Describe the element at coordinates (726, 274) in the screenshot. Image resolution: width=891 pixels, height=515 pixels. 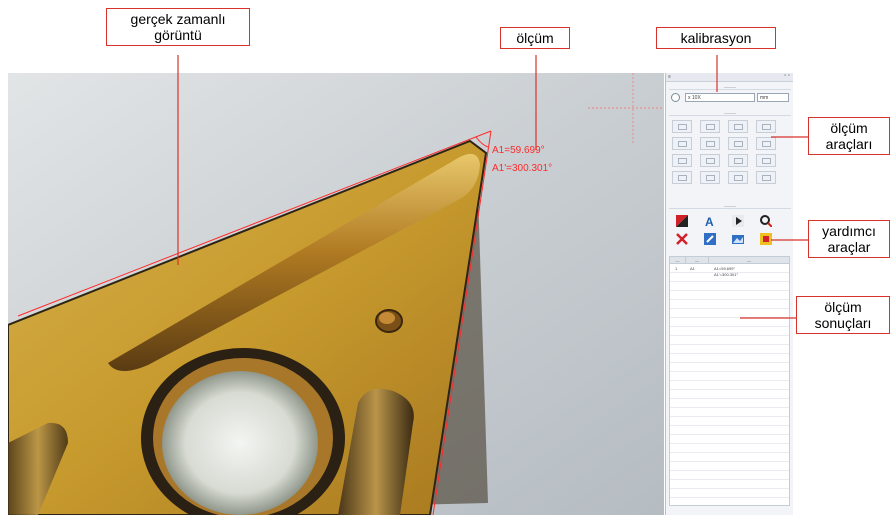
I see `result-value-2: A1'=300.301°` at that location.